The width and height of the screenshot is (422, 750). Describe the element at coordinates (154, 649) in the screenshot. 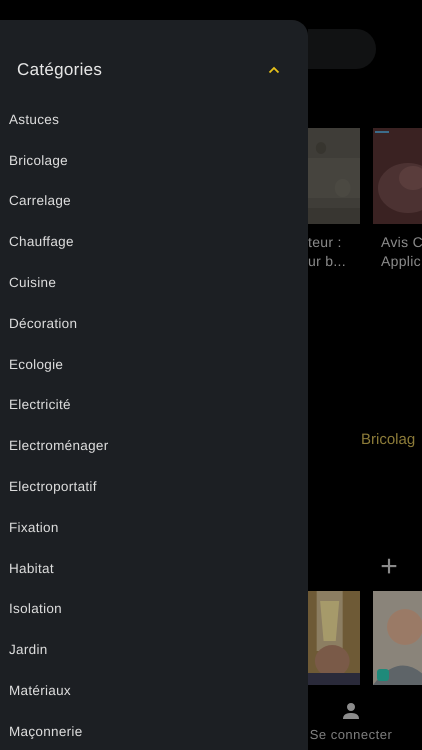

I see `category-item: Jardin` at that location.